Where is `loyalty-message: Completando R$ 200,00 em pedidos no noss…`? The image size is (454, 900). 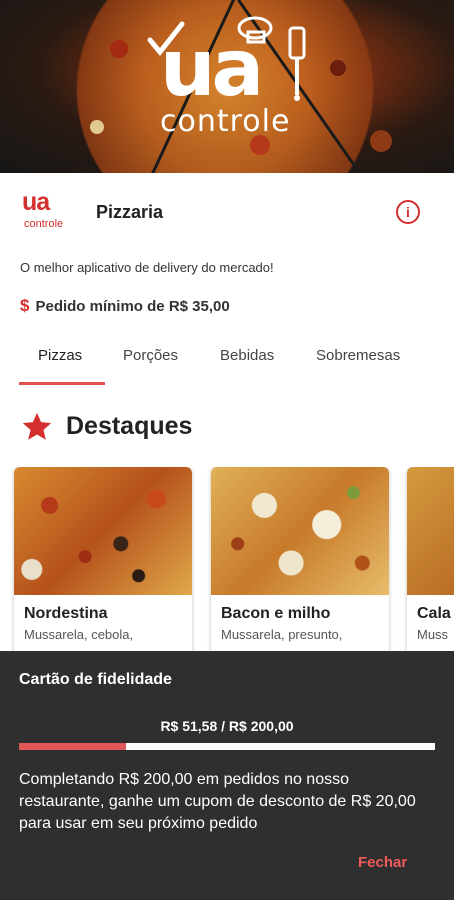
loyalty-message: Completando R$ 200,00 em pedidos no noss… is located at coordinates (217, 801).